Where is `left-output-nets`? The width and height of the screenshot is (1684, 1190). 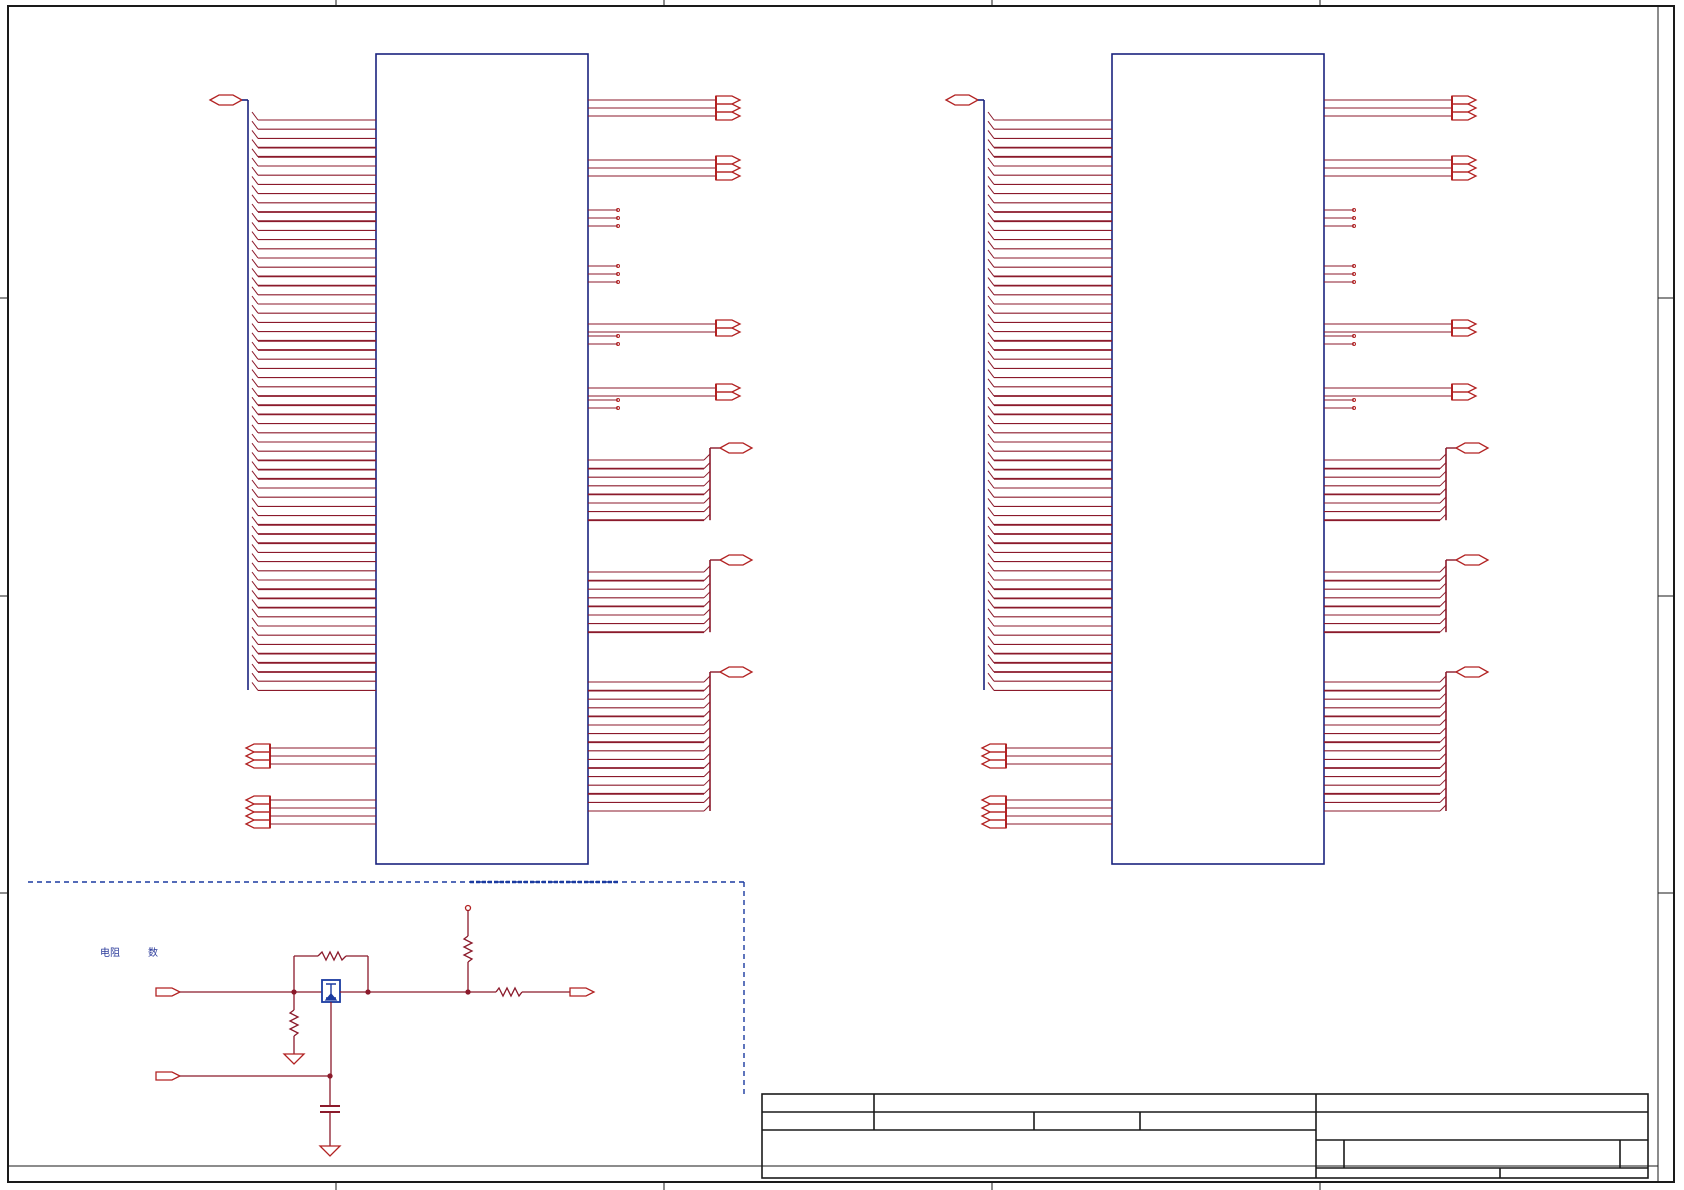 left-output-nets is located at coordinates (671, 453).